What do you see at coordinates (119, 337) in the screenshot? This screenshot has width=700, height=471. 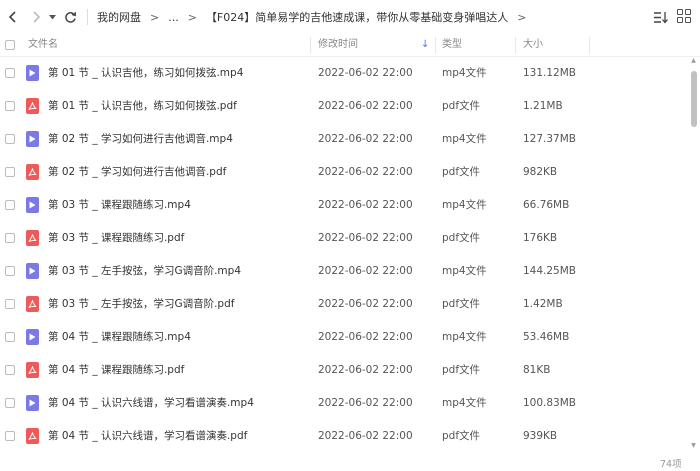 I see `file-name: 第 04 节 _ 课程跟随练习.mp4` at bounding box center [119, 337].